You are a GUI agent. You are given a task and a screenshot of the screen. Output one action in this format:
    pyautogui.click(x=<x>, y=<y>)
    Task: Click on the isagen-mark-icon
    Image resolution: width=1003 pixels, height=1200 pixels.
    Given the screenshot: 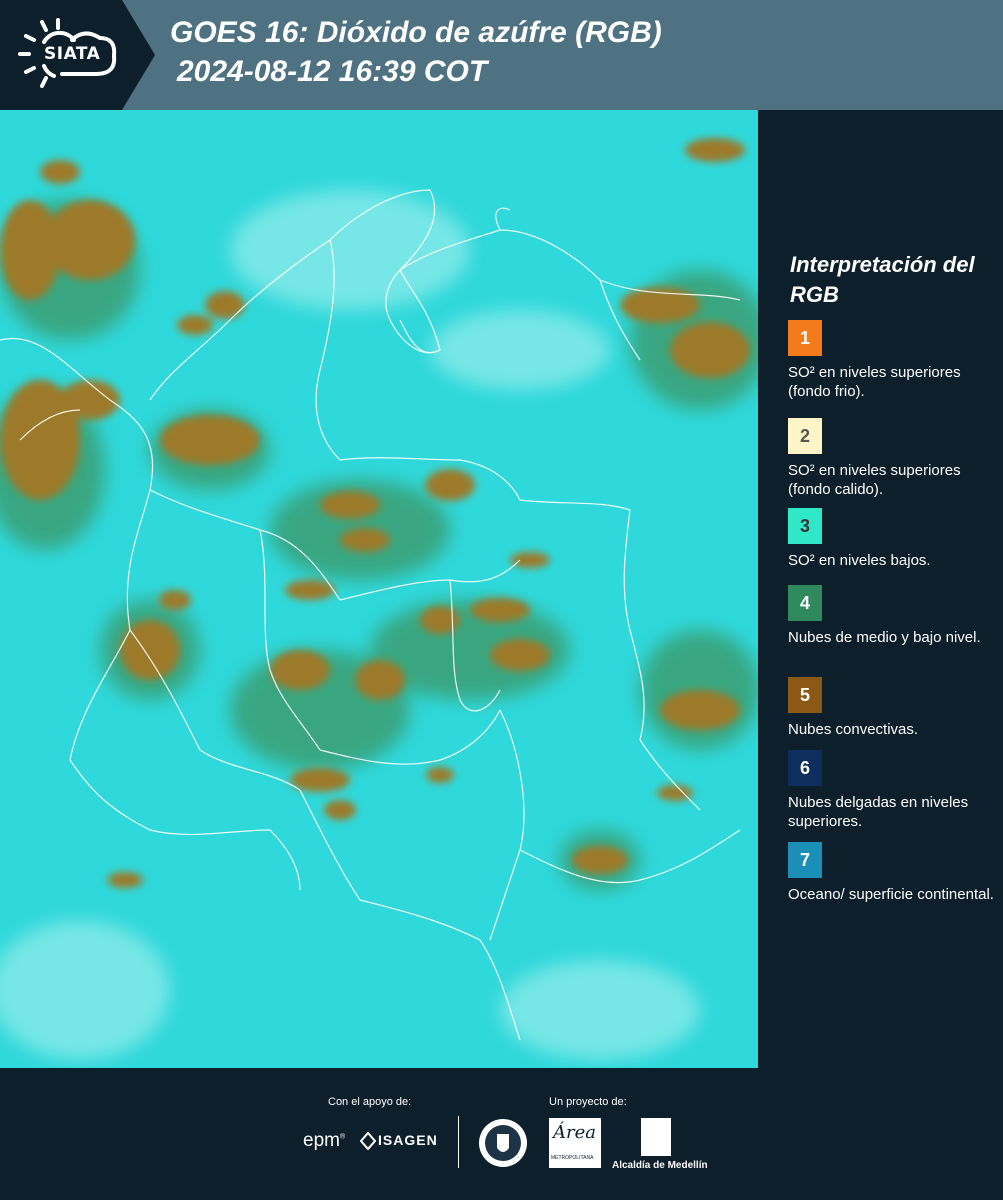 What is the action you would take?
    pyautogui.click(x=368, y=1141)
    